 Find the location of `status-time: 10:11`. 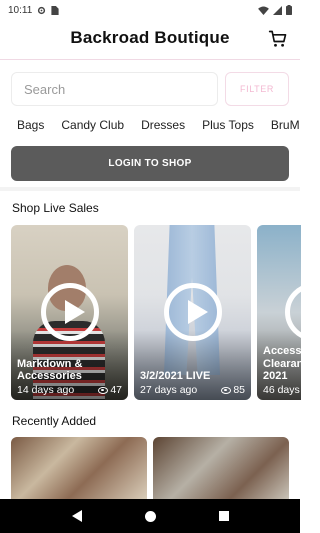

status-time: 10:11 is located at coordinates (20, 10).